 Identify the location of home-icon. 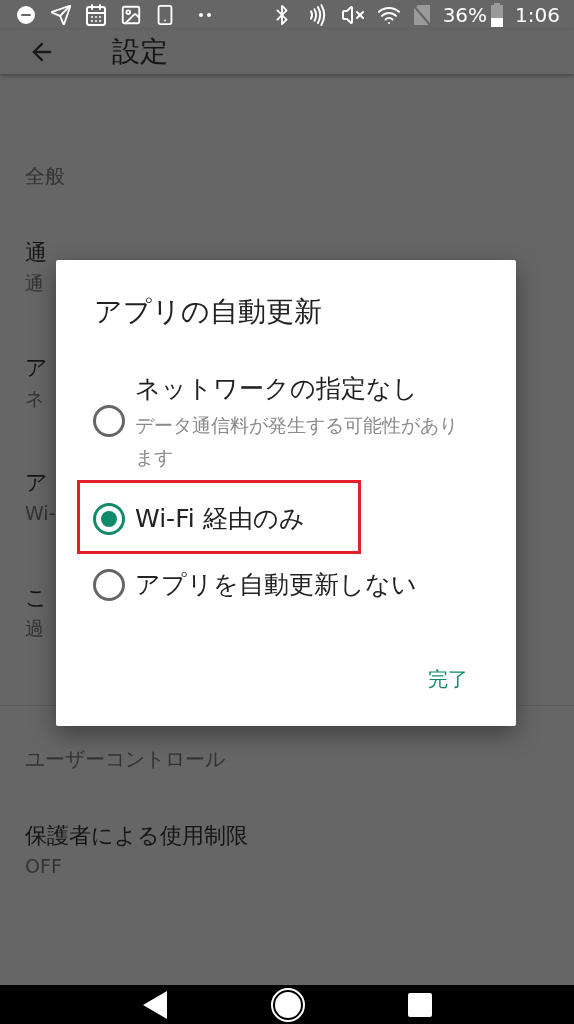
(288, 1004).